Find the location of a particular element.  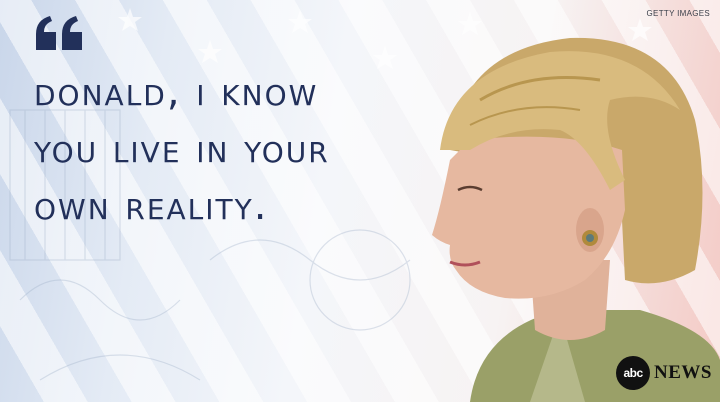

quote-line: Donald, I know is located at coordinates (176, 92).